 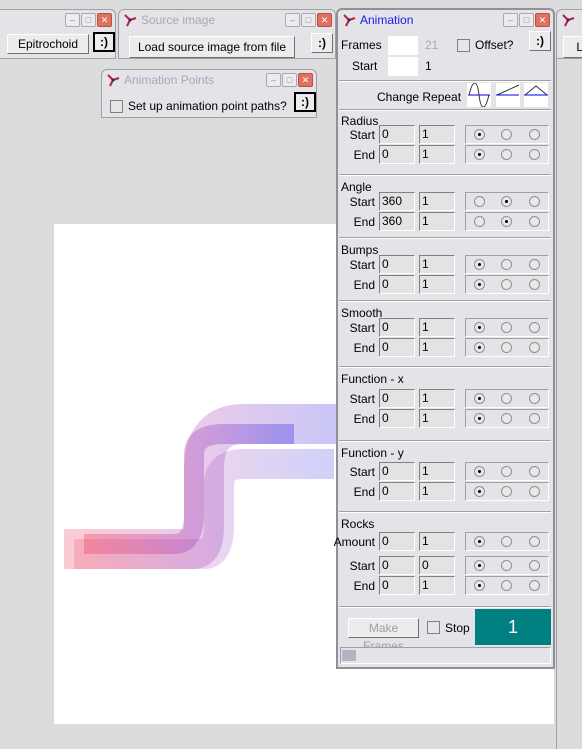 What do you see at coordinates (227, 20) in the screenshot?
I see `source-titlebar: Source image – □ ✕` at bounding box center [227, 20].